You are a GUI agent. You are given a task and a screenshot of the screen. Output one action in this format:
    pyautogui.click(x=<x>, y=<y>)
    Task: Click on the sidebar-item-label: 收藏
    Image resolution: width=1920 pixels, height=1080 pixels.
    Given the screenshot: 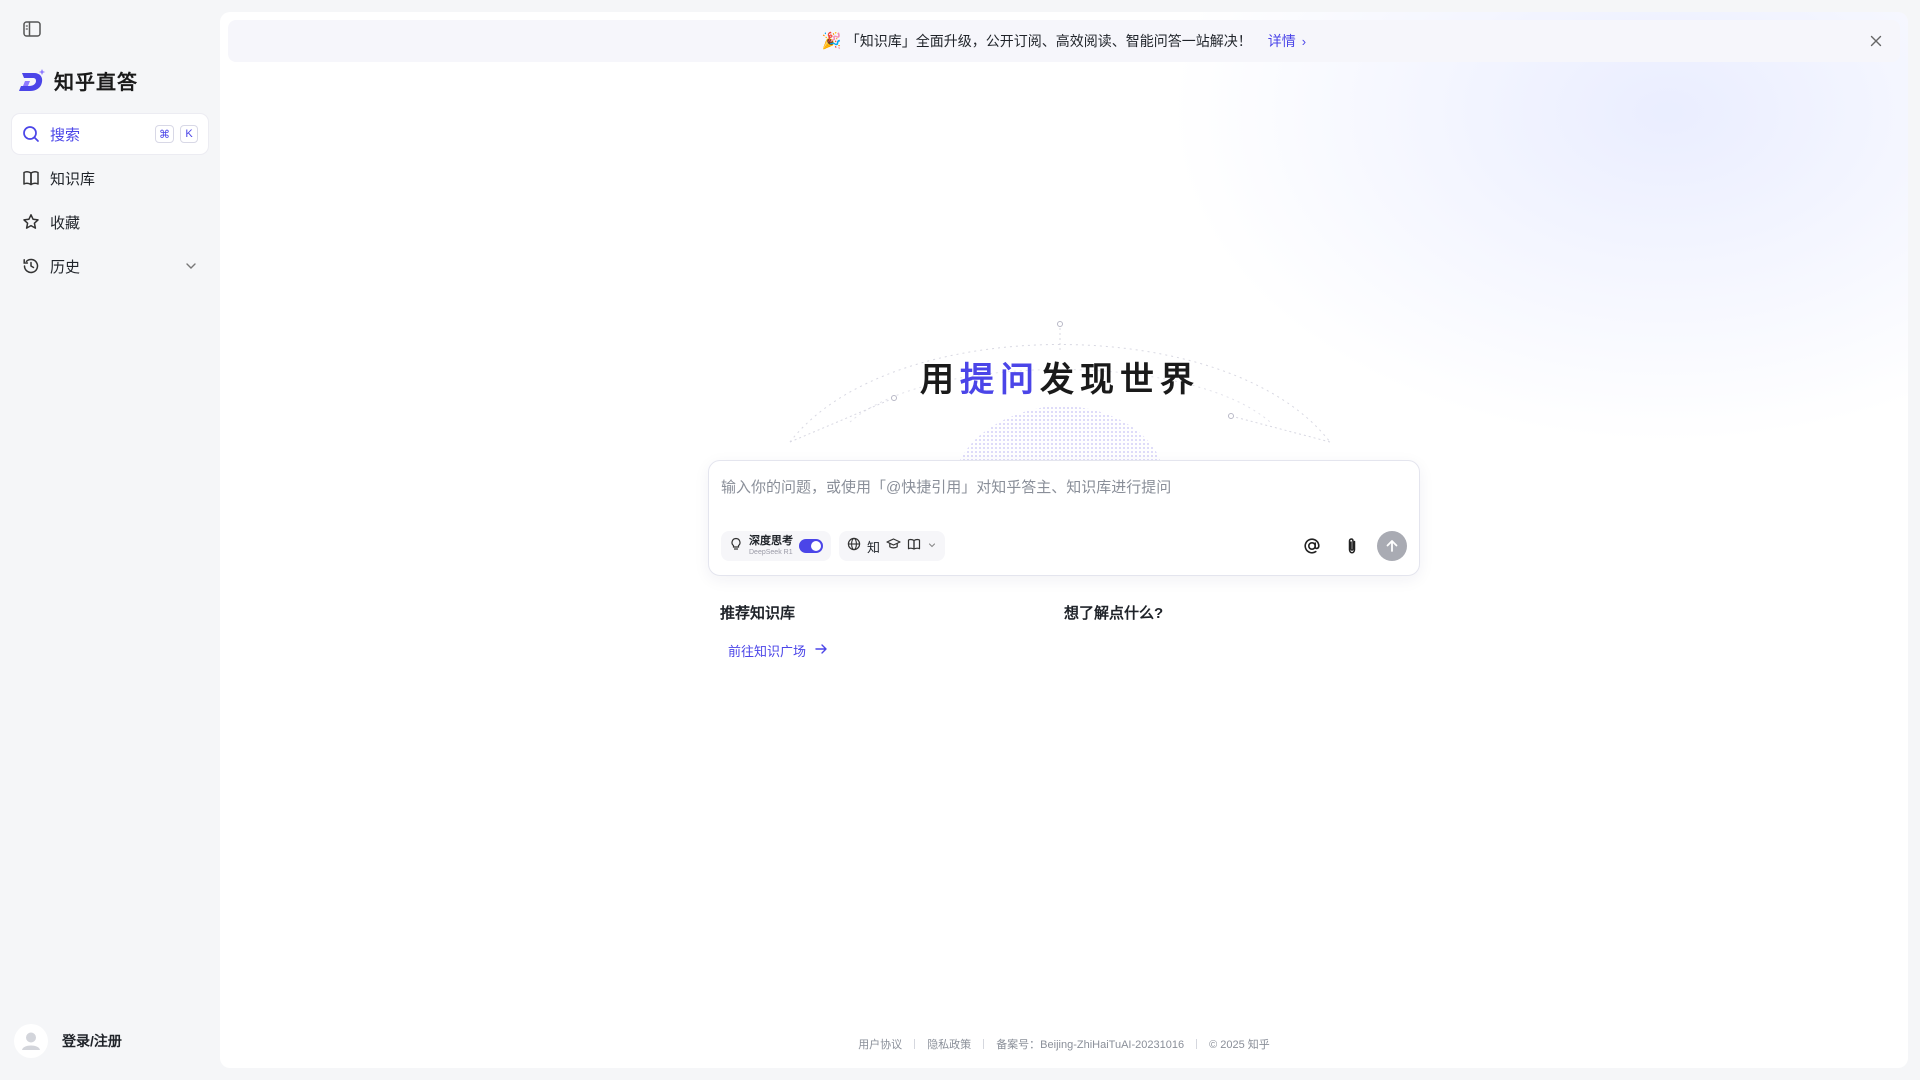 What is the action you would take?
    pyautogui.click(x=65, y=223)
    